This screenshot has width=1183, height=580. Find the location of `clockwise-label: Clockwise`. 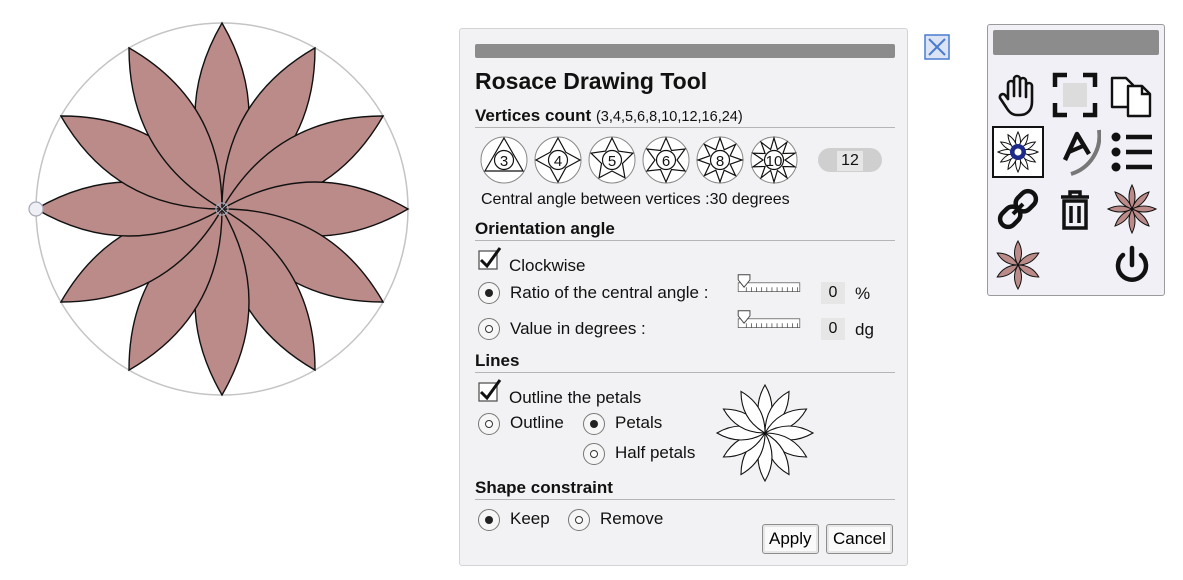

clockwise-label: Clockwise is located at coordinates (547, 265).